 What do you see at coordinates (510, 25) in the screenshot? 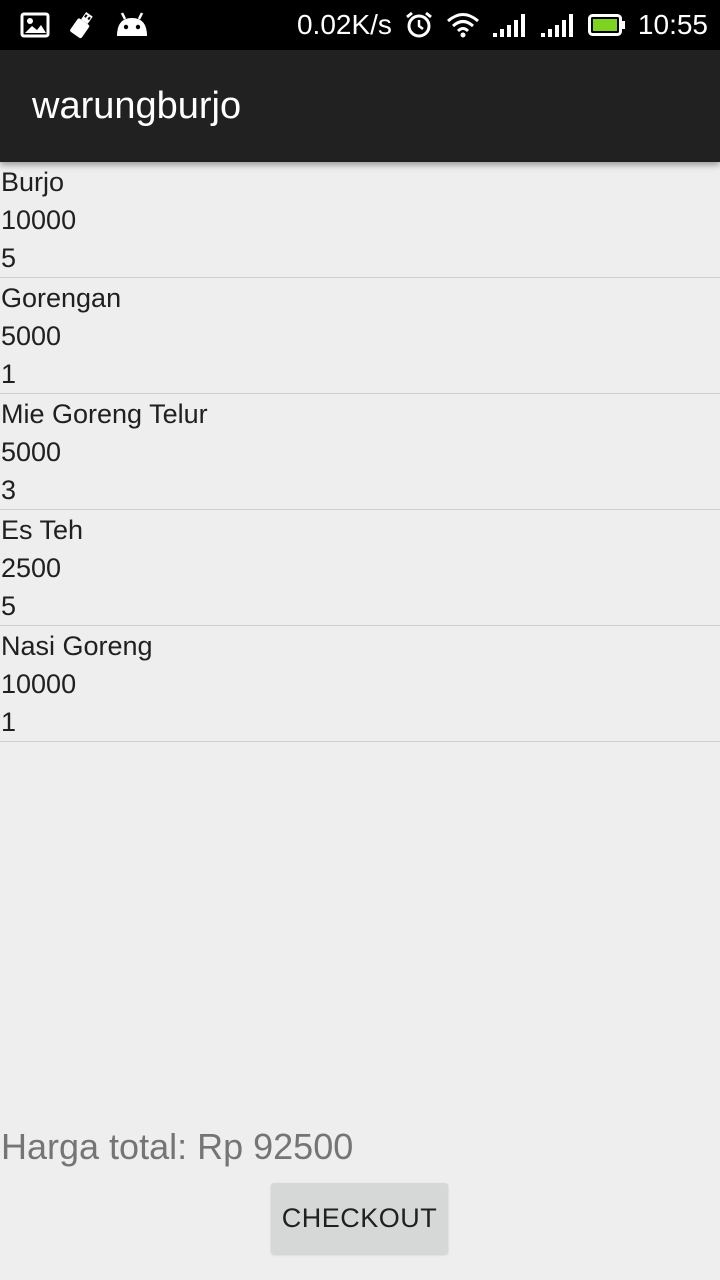
I see `signal-icon` at bounding box center [510, 25].